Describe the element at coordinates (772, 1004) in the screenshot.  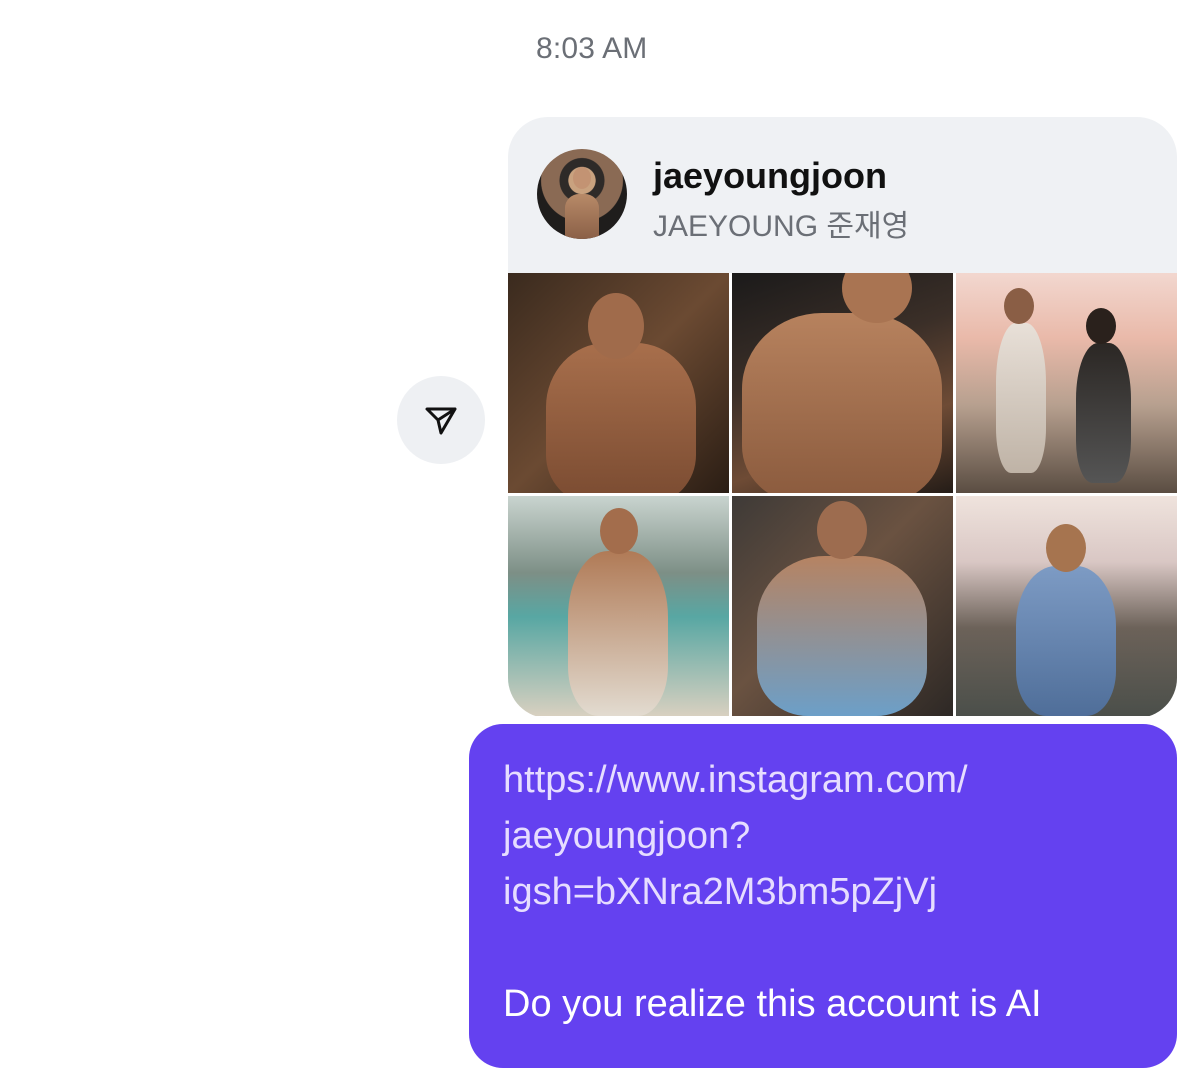
I see `message-text: Do you realize this account is AI` at that location.